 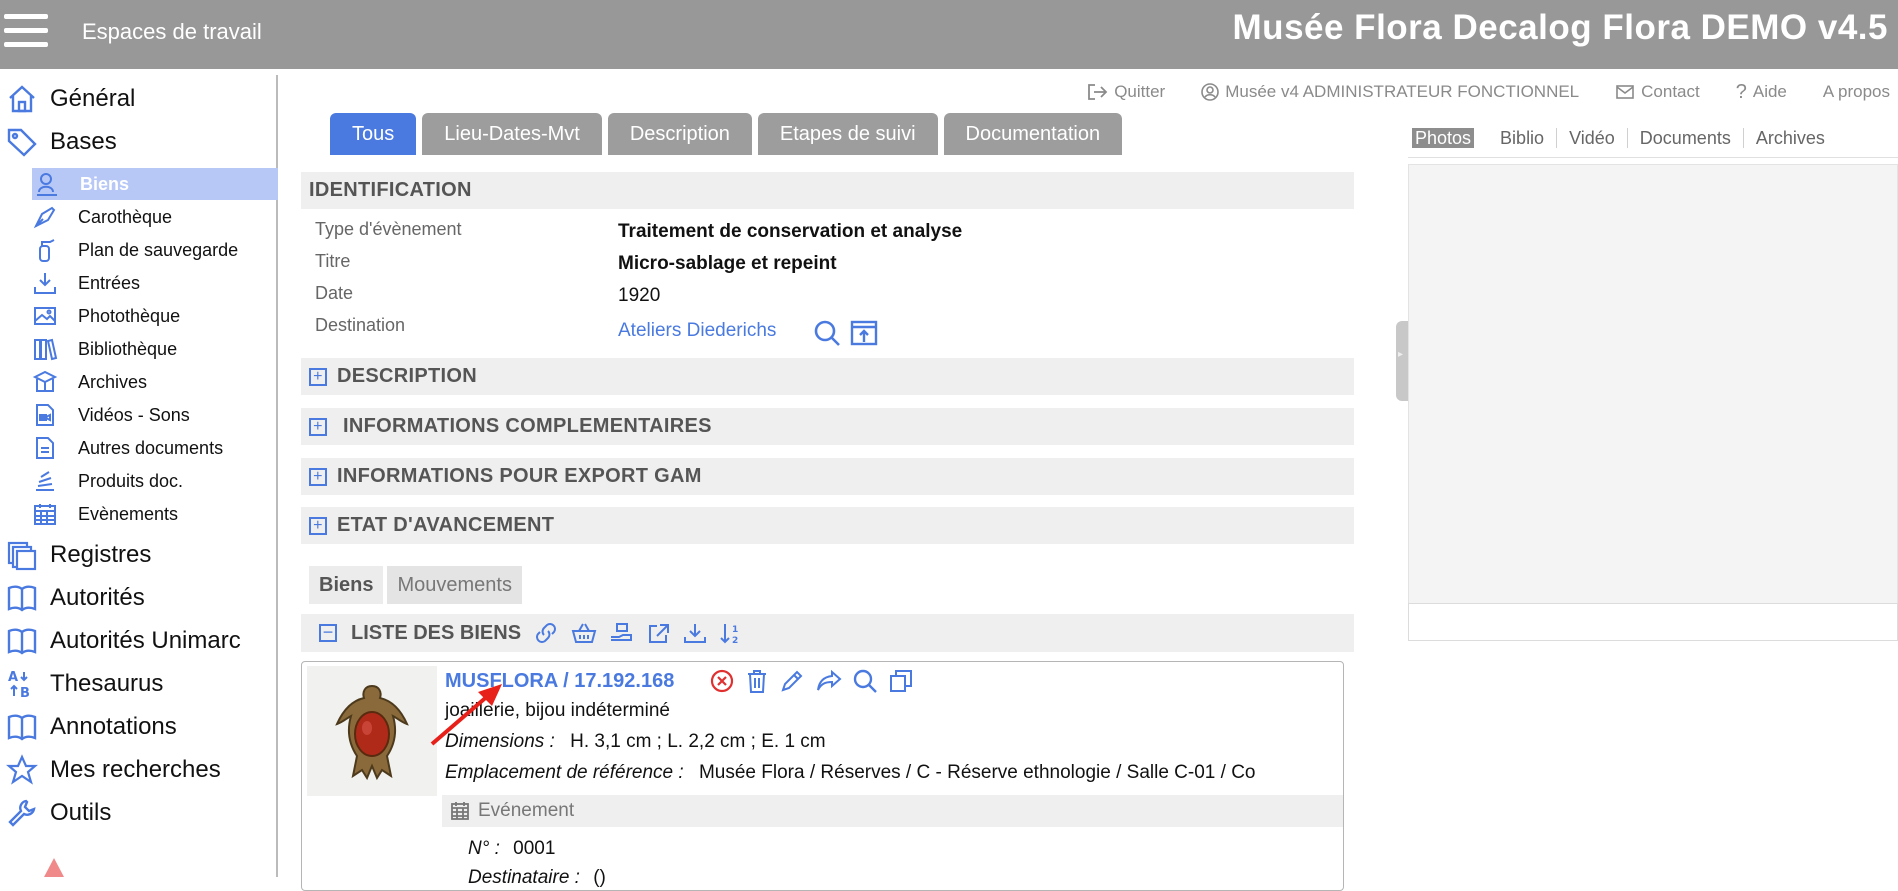 I want to click on help-link: ? Aide, so click(x=1761, y=92).